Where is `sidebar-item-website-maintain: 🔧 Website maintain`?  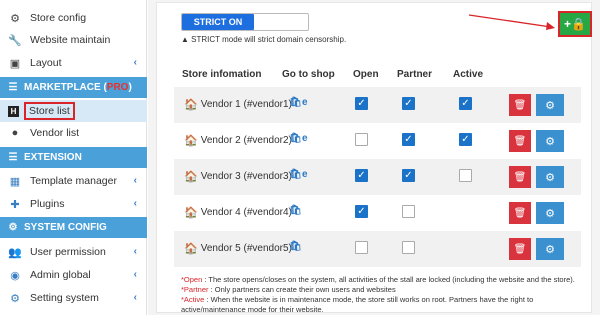
sidebar-item-website-maintain: 🔧 Website maintain is located at coordinates (73, 40).